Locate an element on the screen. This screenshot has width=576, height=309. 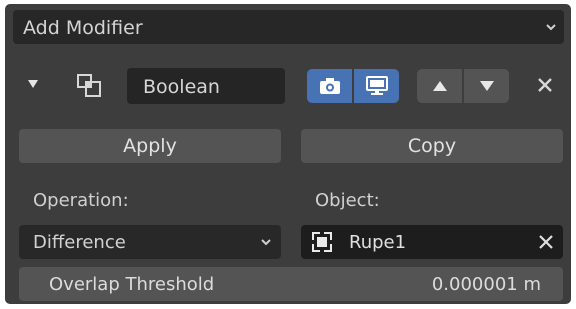
visibility-toggle-group is located at coordinates (353, 86).